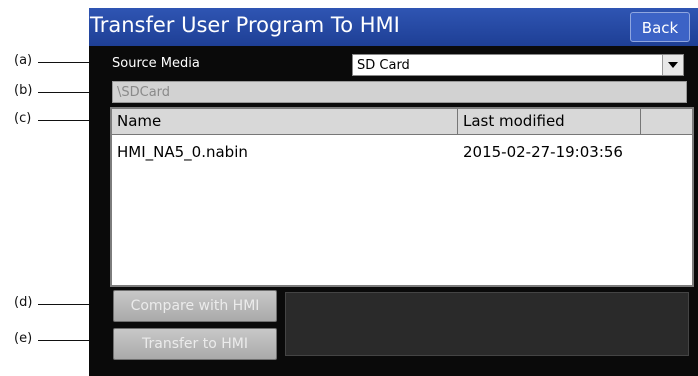  What do you see at coordinates (549, 121) in the screenshot?
I see `column-header-last-modified: Last modified` at bounding box center [549, 121].